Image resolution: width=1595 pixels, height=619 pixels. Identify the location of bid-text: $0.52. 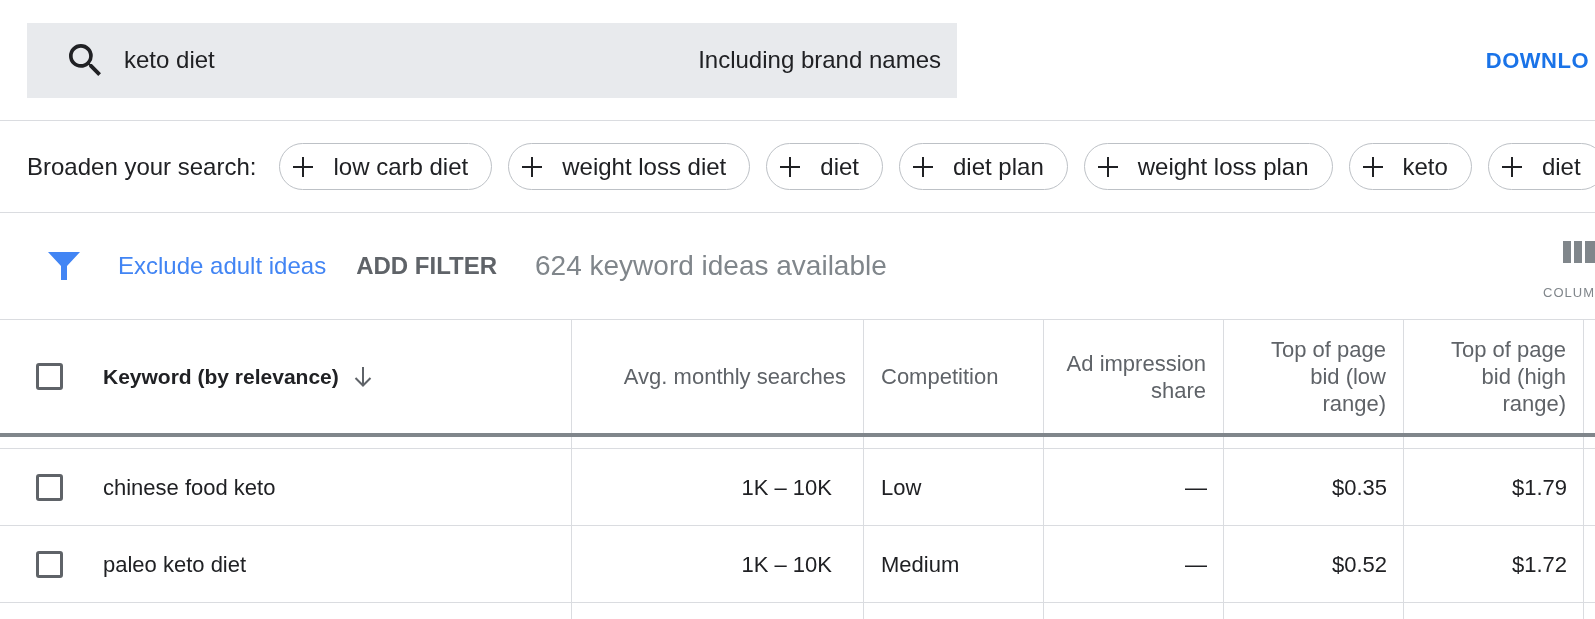
(1359, 564).